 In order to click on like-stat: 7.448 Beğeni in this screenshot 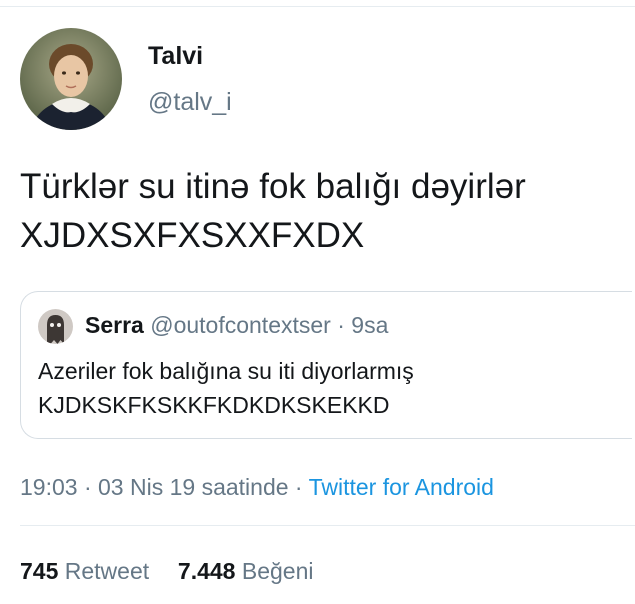, I will do `click(246, 571)`.